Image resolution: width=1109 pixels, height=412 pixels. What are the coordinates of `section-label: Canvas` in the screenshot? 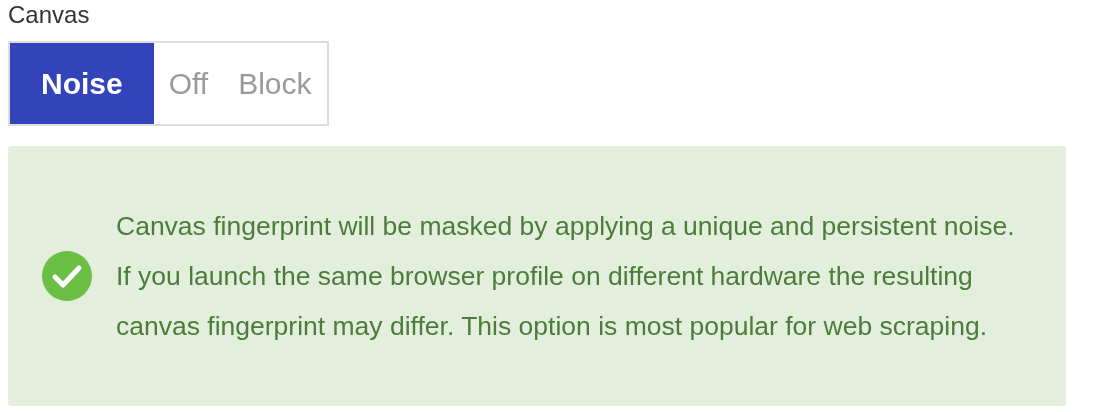 It's located at (49, 15).